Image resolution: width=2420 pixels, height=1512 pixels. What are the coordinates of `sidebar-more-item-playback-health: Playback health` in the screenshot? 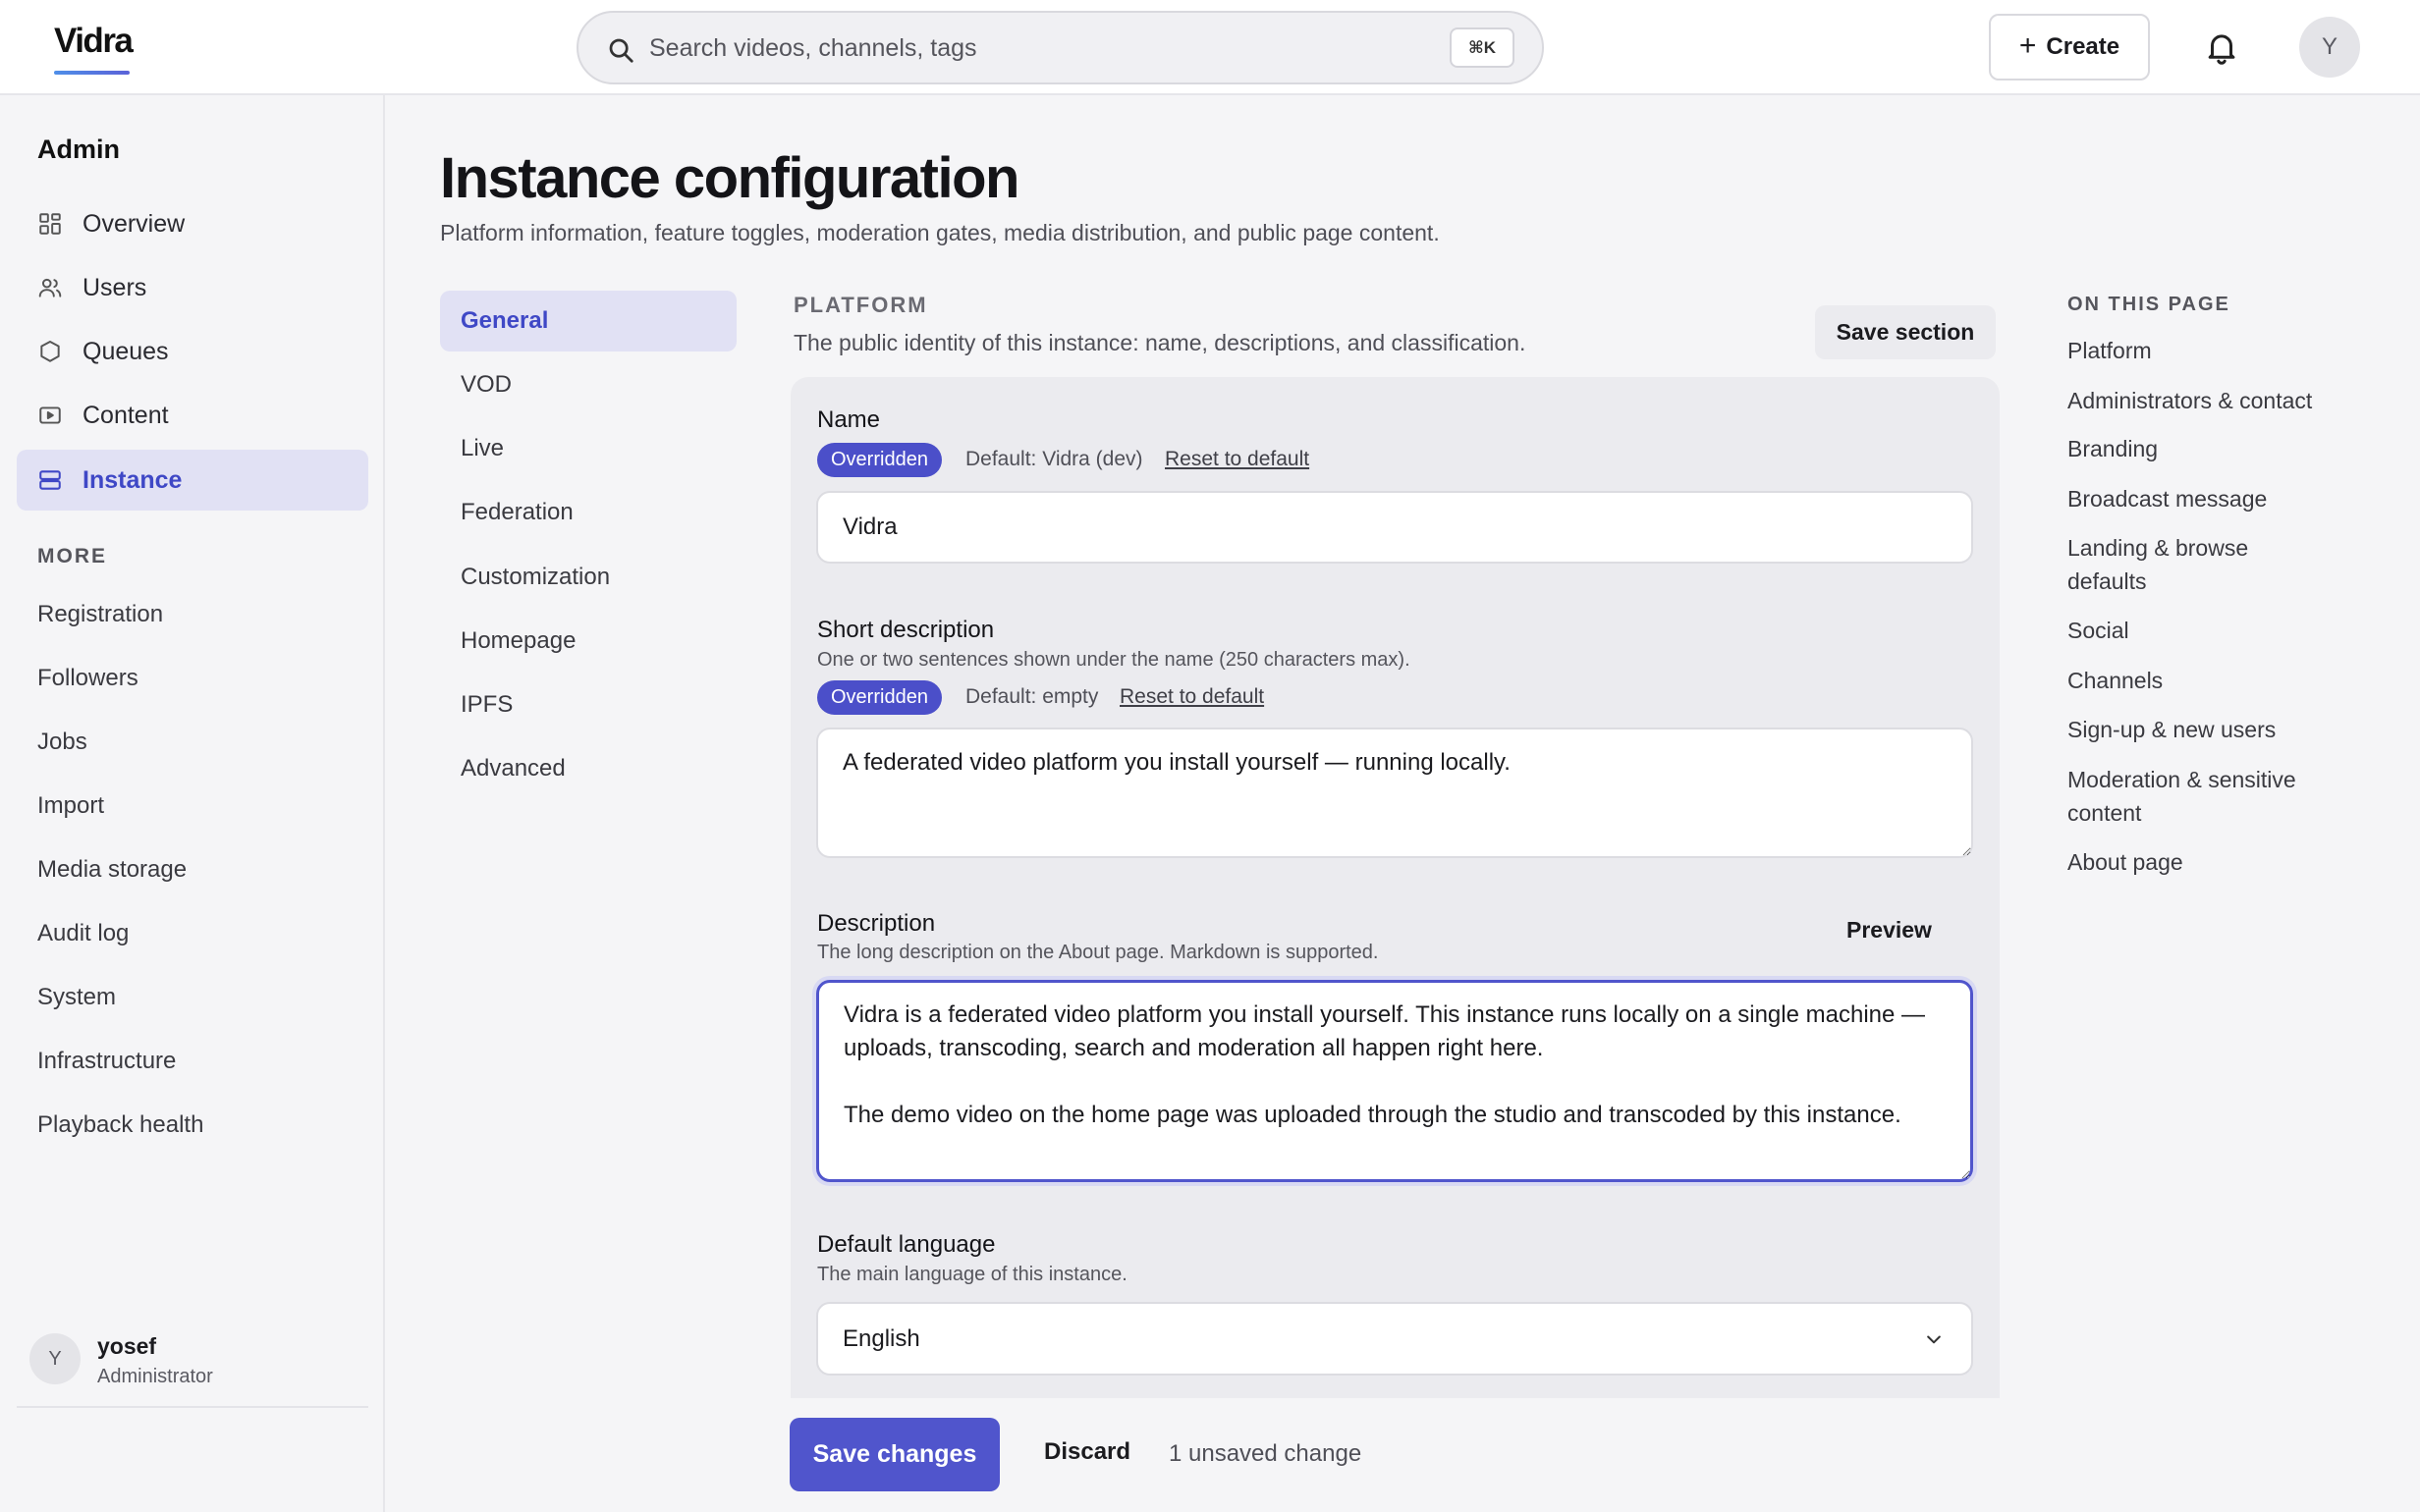 It's located at (120, 1125).